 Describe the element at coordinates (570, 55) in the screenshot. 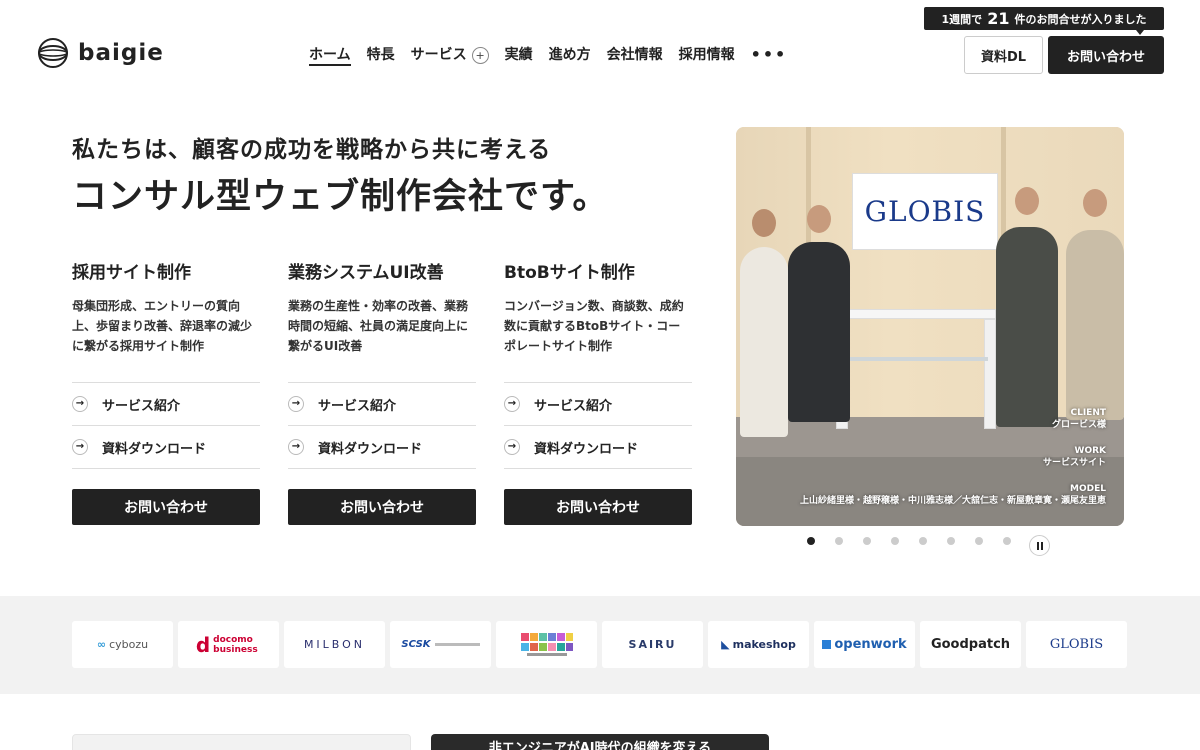

I see `nav-item-process: 進め方` at that location.